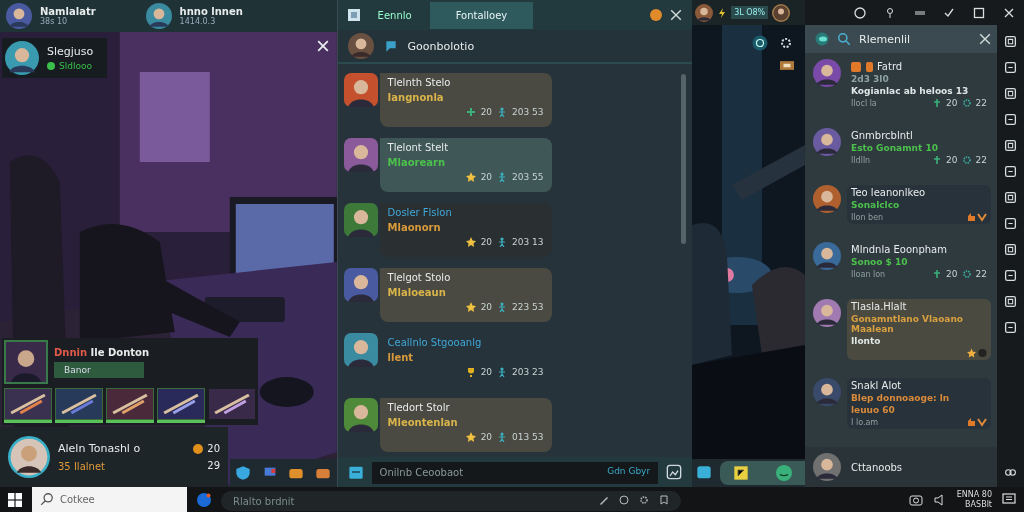  Describe the element at coordinates (869, 66) in the screenshot. I see `tag-icon` at that location.